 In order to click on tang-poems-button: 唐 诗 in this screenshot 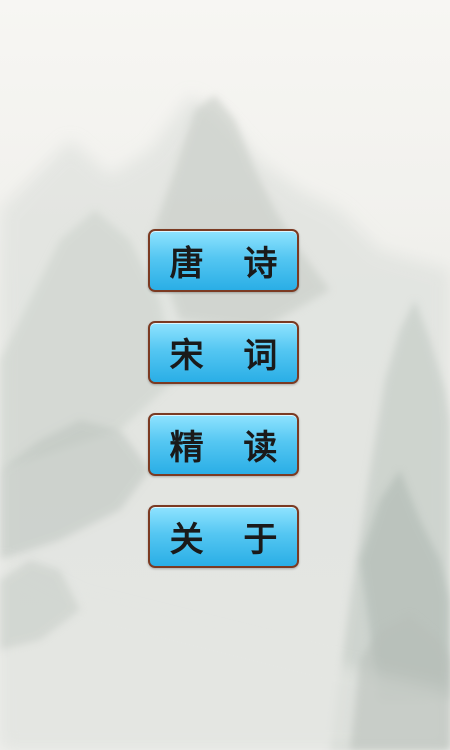, I will do `click(223, 260)`.